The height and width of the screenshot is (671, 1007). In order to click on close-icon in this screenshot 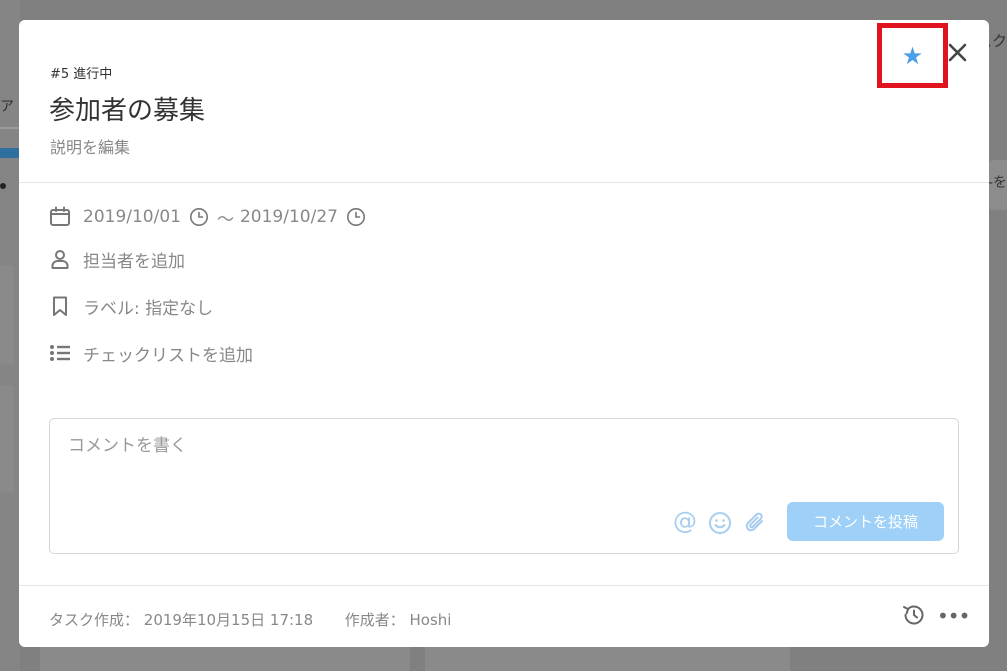, I will do `click(957, 52)`.